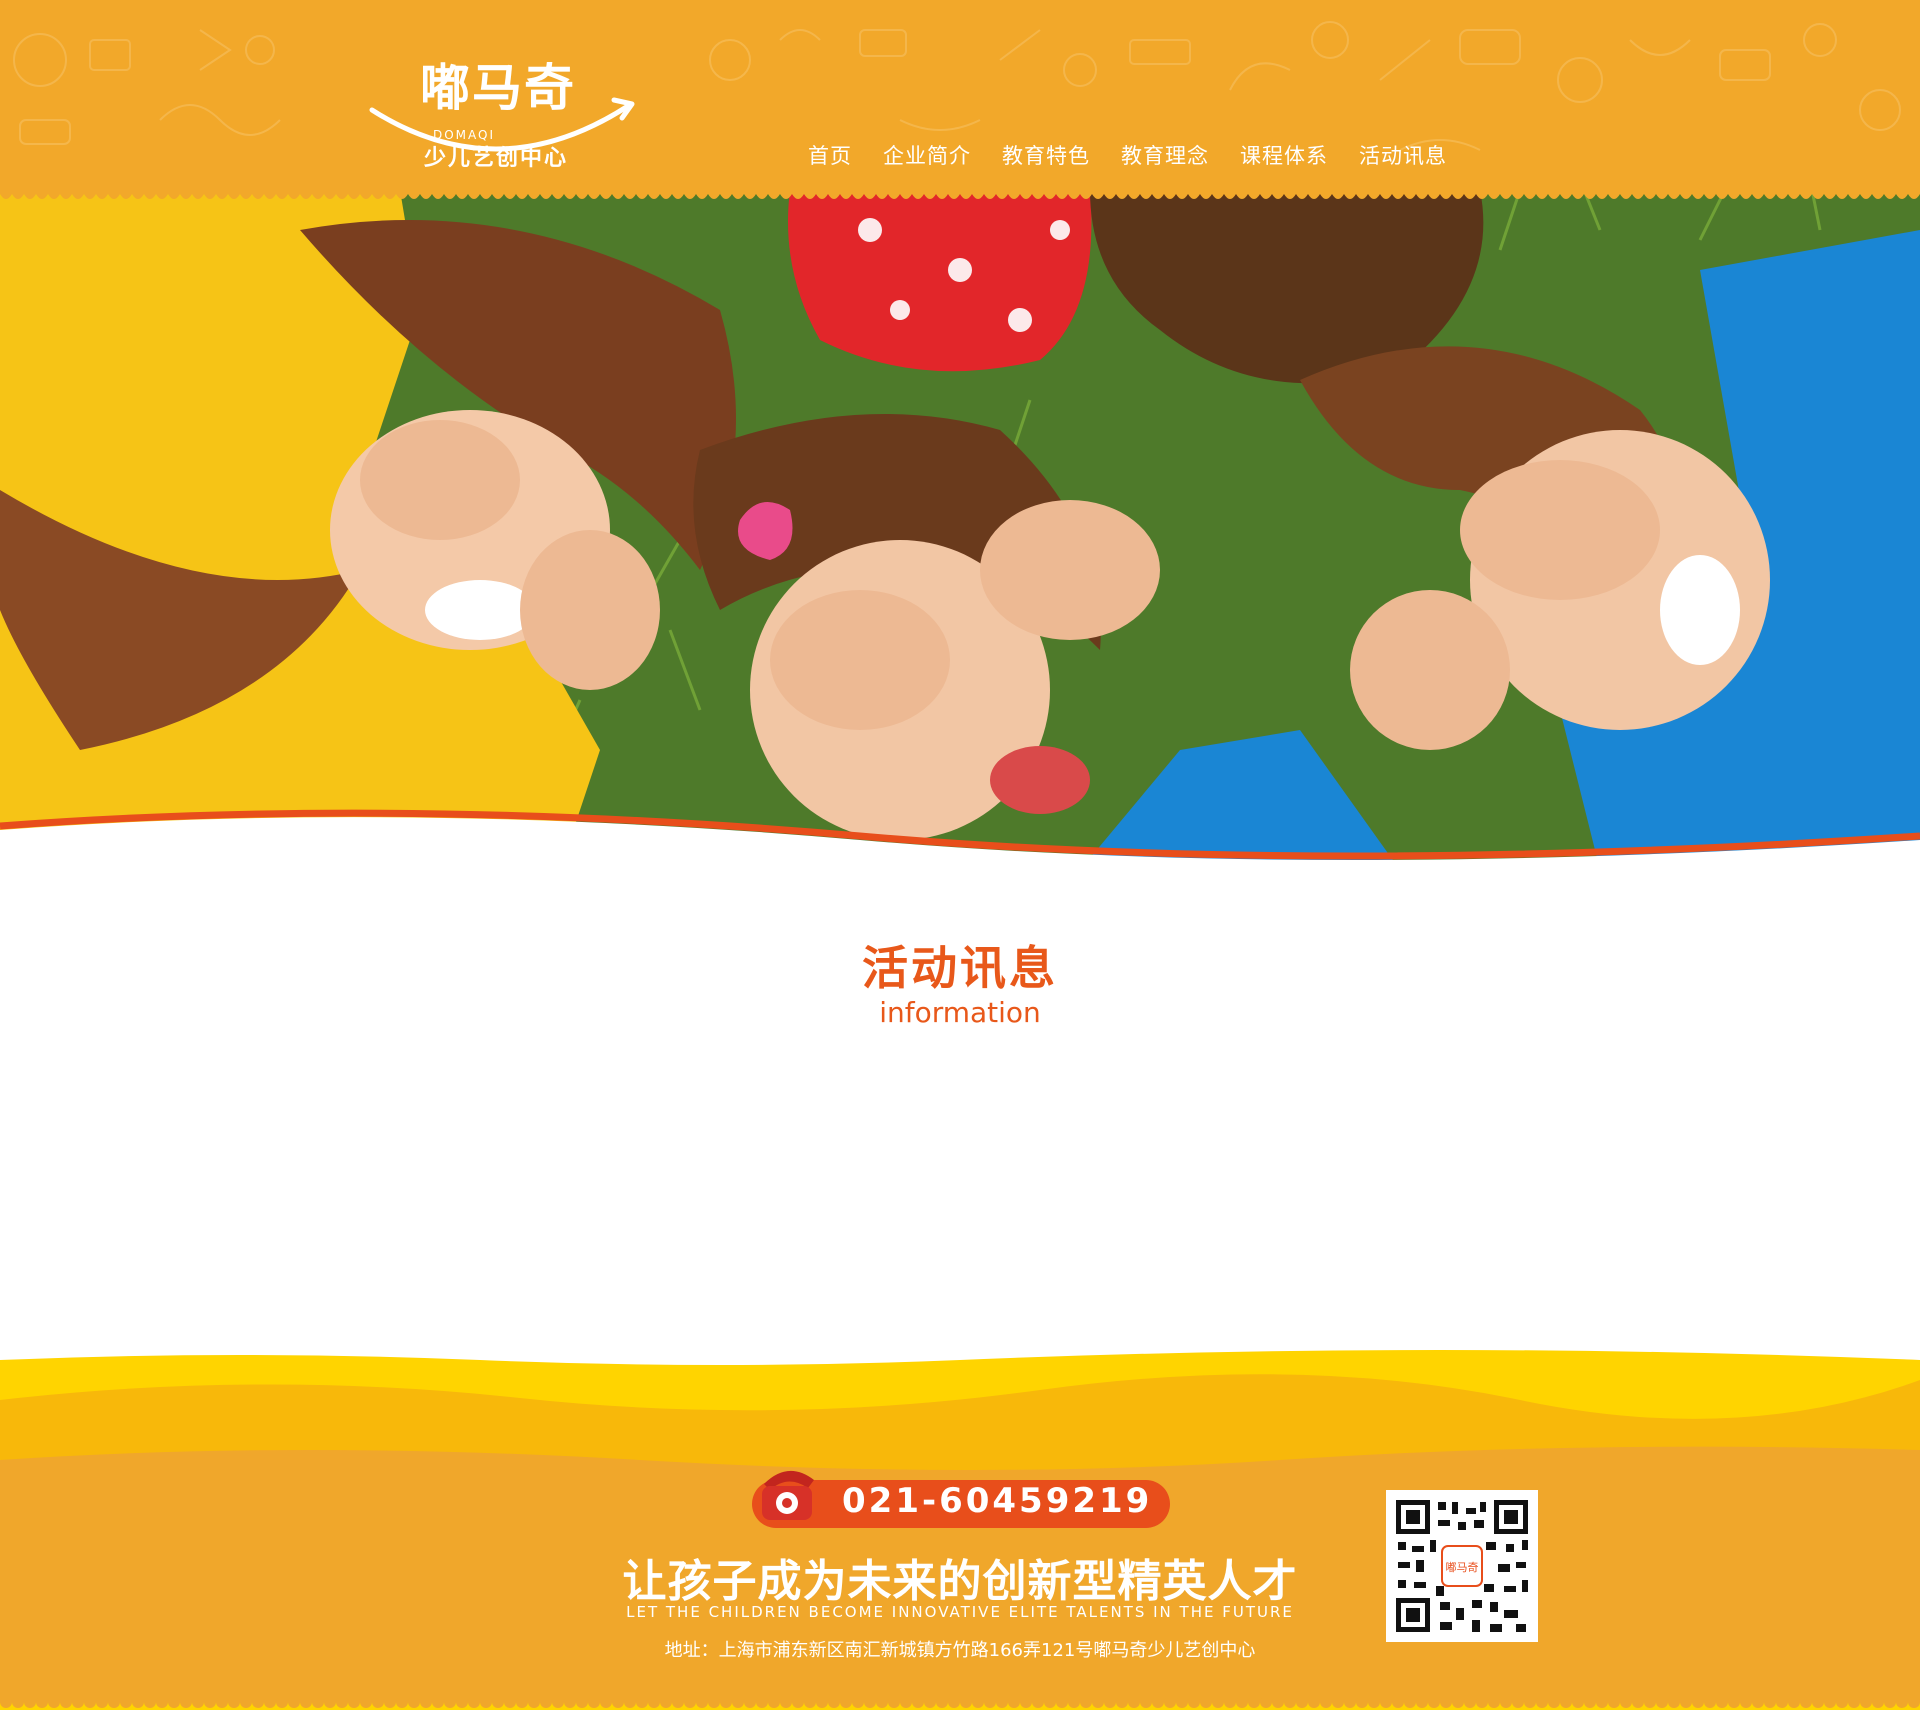 This screenshot has height=1710, width=1920. I want to click on footer-address: 地址：上海市浦东新区南汇新城镇方竹路166弄121号嘟马奇少儿艺创中心, so click(960, 1650).